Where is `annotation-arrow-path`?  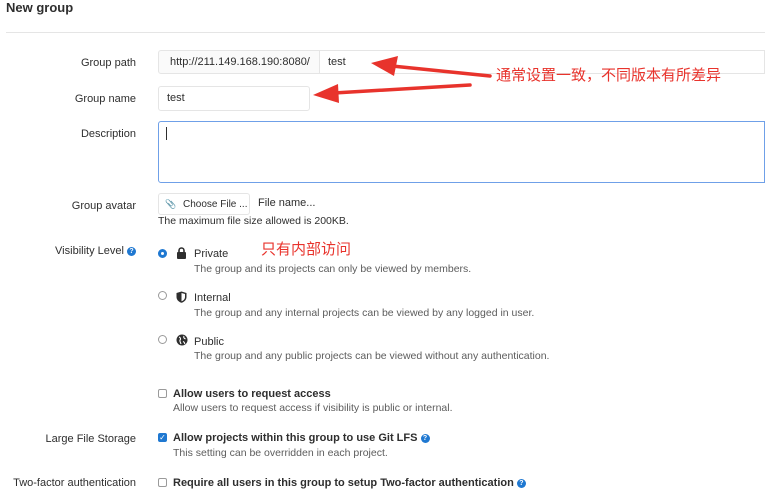 annotation-arrow-path is located at coordinates (431, 67).